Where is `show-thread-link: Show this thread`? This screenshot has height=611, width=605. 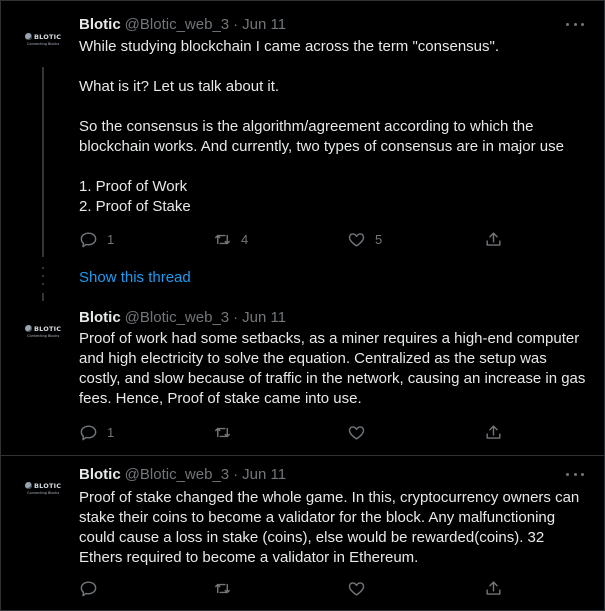
show-thread-link: Show this thread is located at coordinates (135, 277).